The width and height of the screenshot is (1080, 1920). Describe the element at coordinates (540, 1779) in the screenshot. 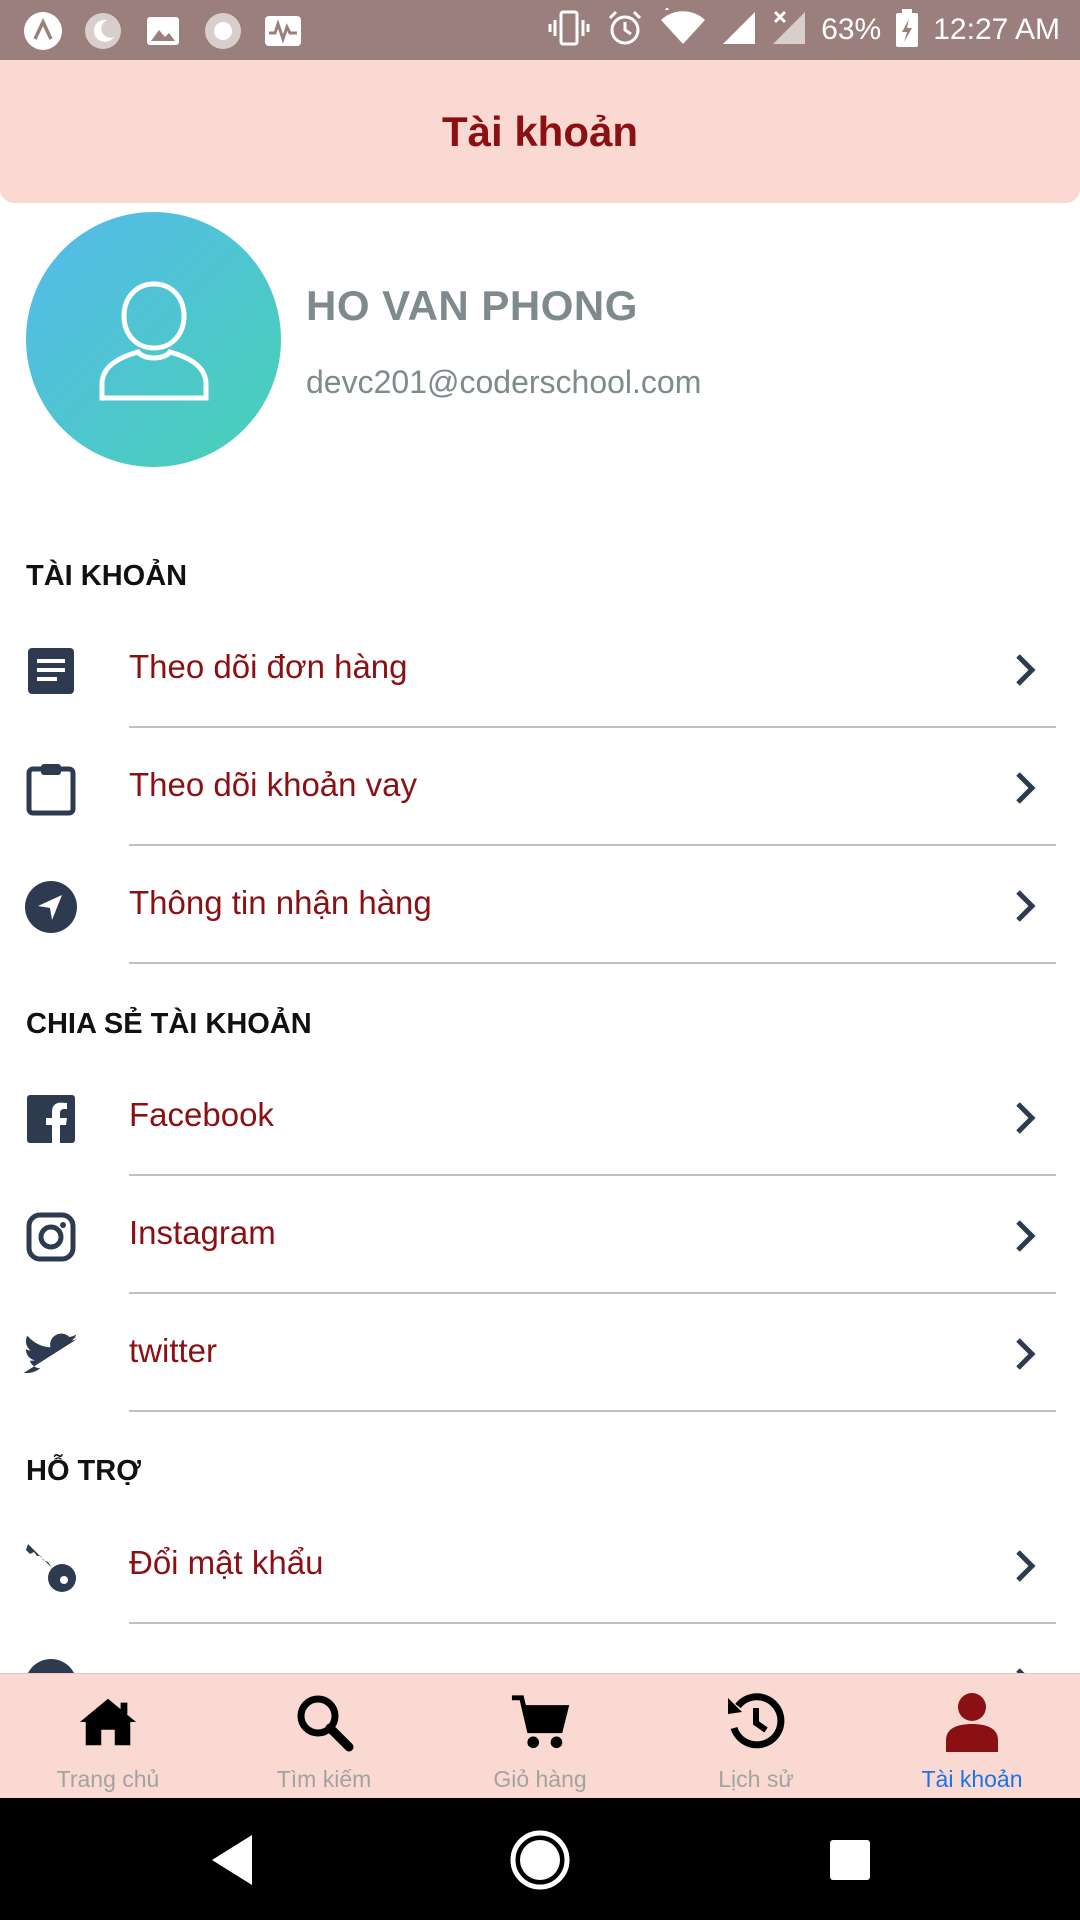

I see `tab-label: Giỏ hàng` at that location.